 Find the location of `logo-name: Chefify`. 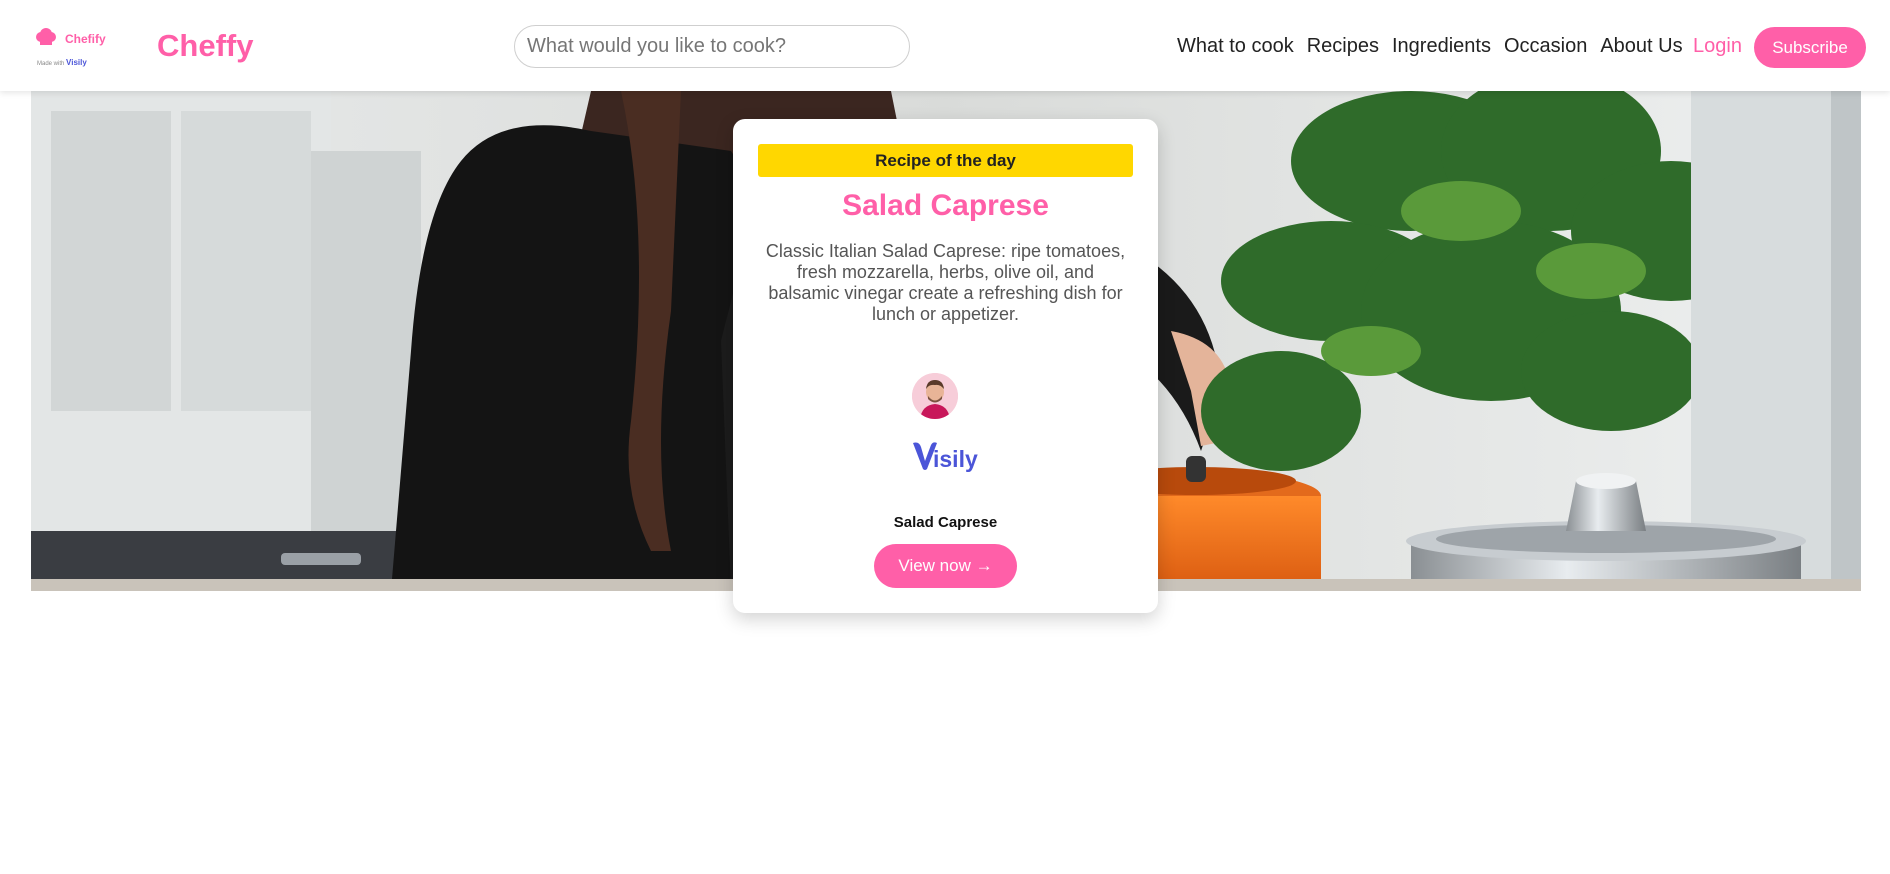

logo-name: Chefify is located at coordinates (85, 39).